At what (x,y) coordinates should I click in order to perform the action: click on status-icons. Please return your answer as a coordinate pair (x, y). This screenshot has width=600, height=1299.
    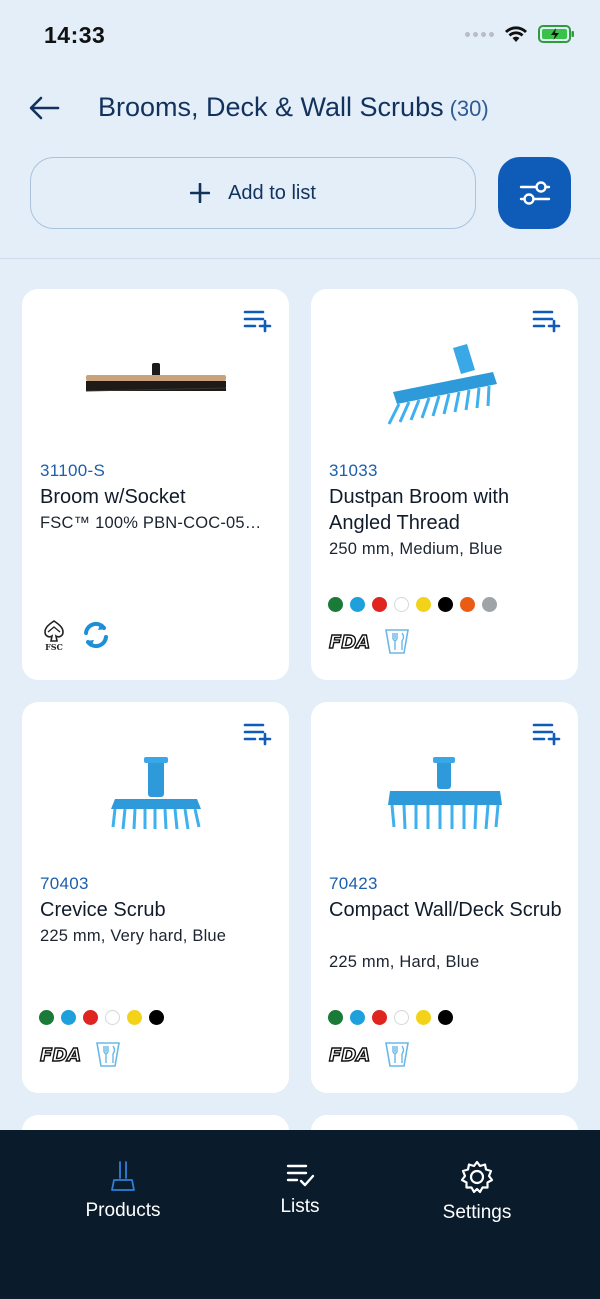
    Looking at the image, I should click on (520, 34).